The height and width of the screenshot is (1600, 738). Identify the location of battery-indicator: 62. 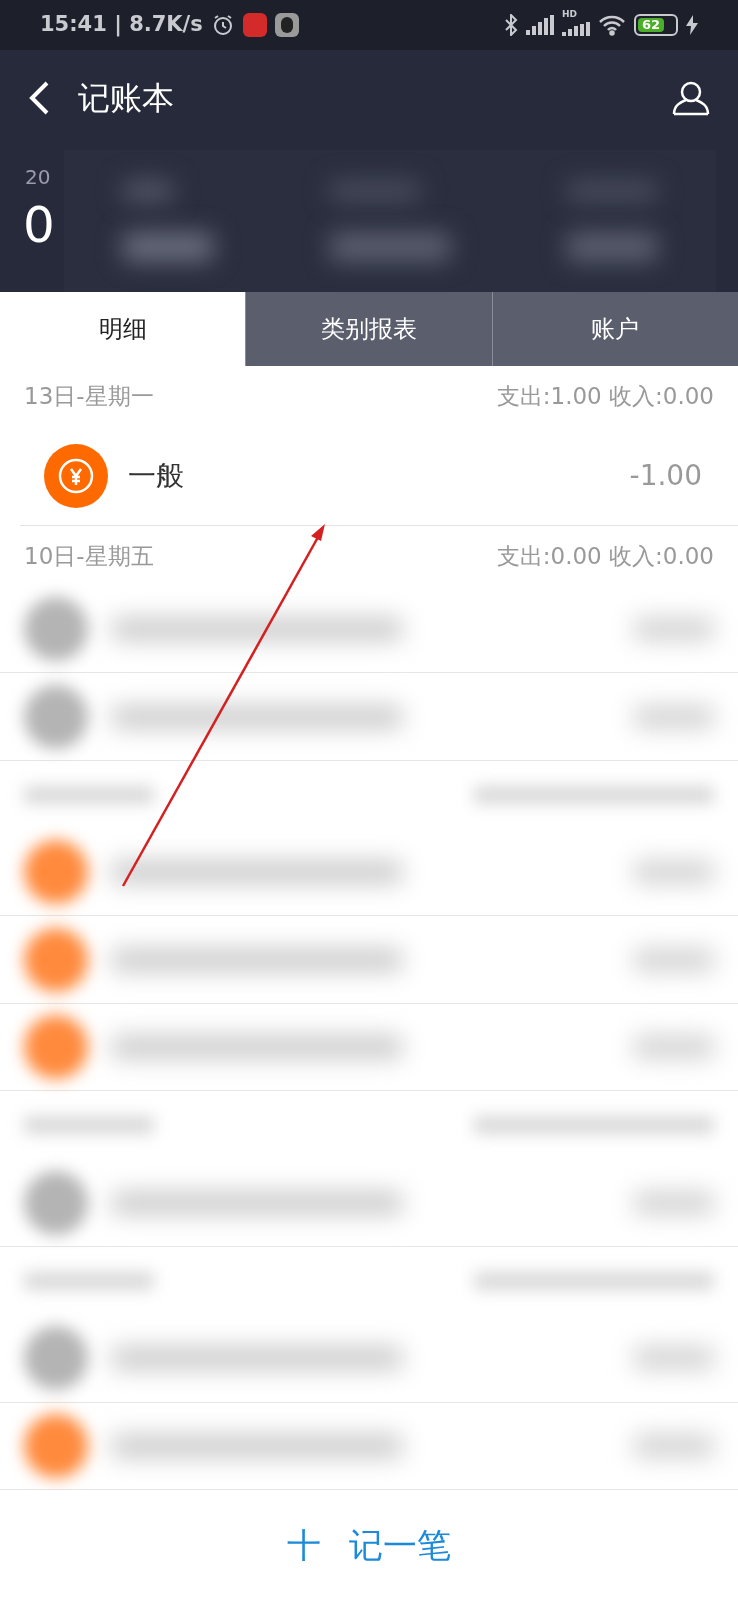
(656, 25).